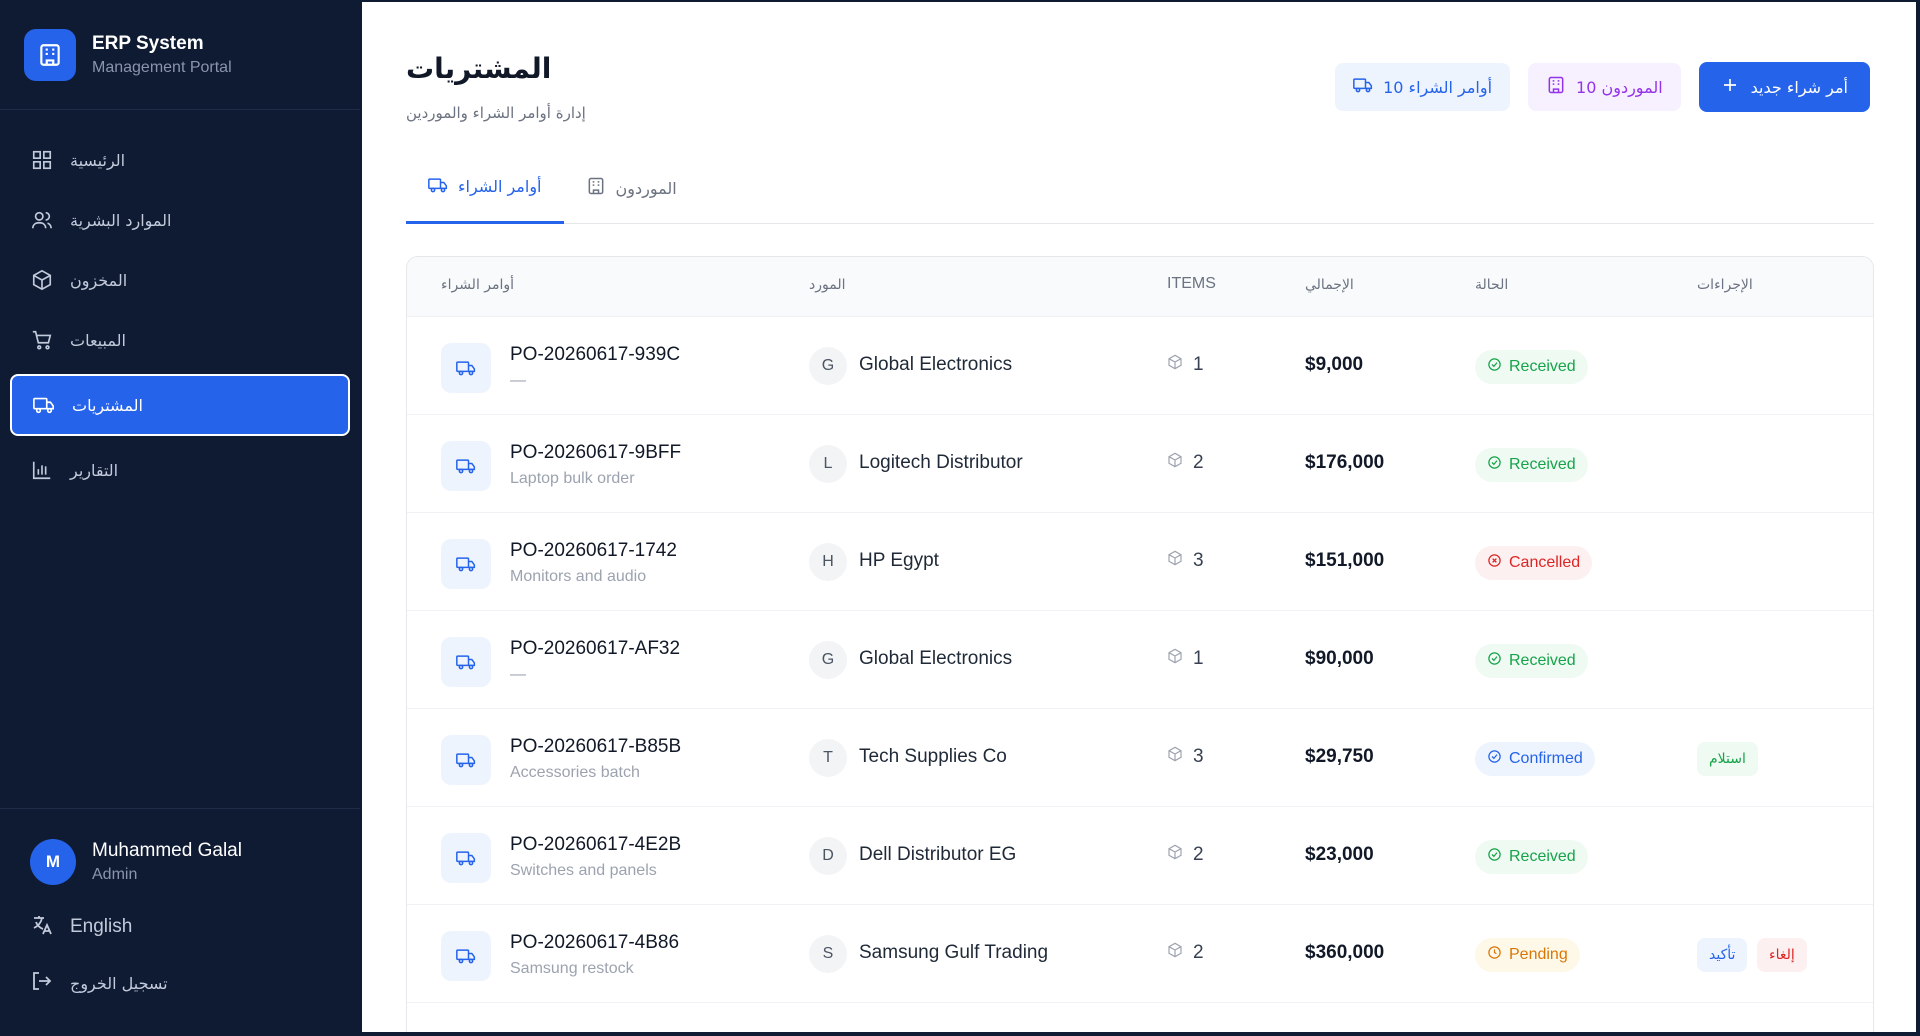  I want to click on order-total: $90,000, so click(1339, 658).